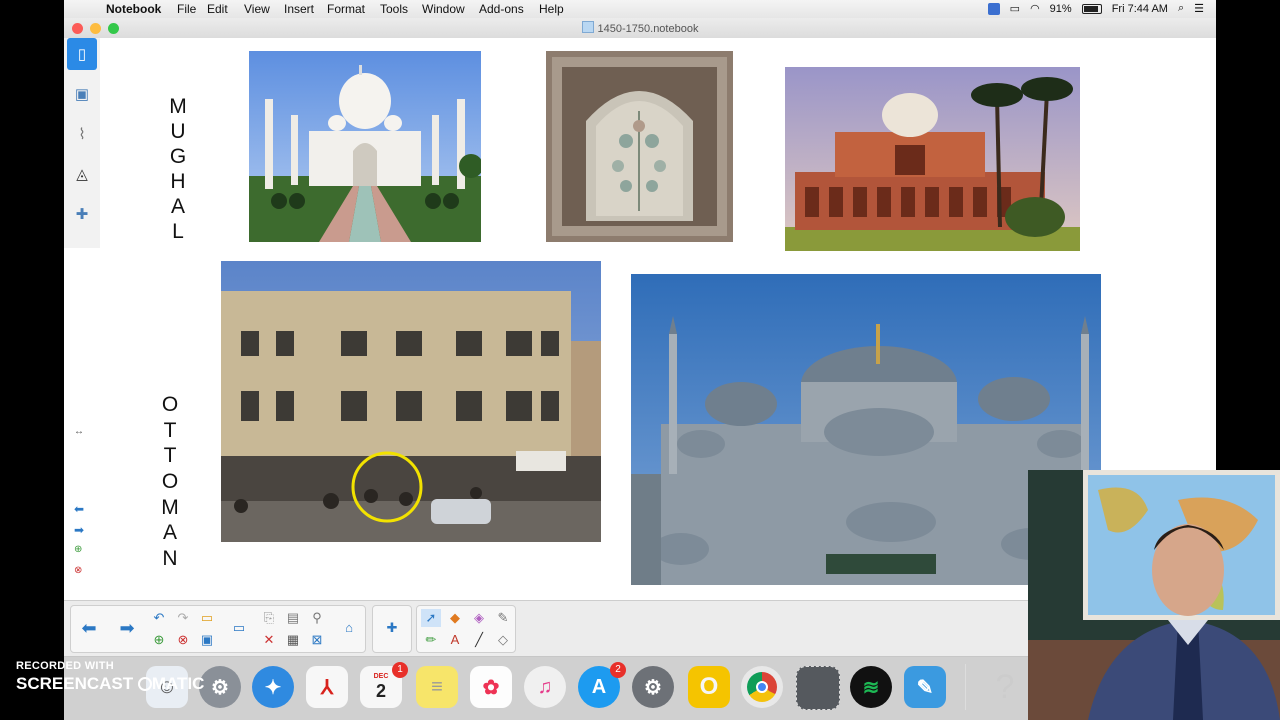 Image resolution: width=1280 pixels, height=720 pixels. I want to click on battery-icon, so click(1091, 8).